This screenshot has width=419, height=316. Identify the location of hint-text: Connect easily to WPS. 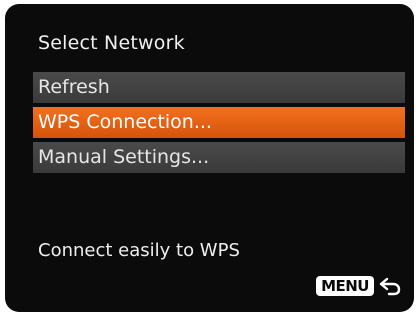
(139, 250).